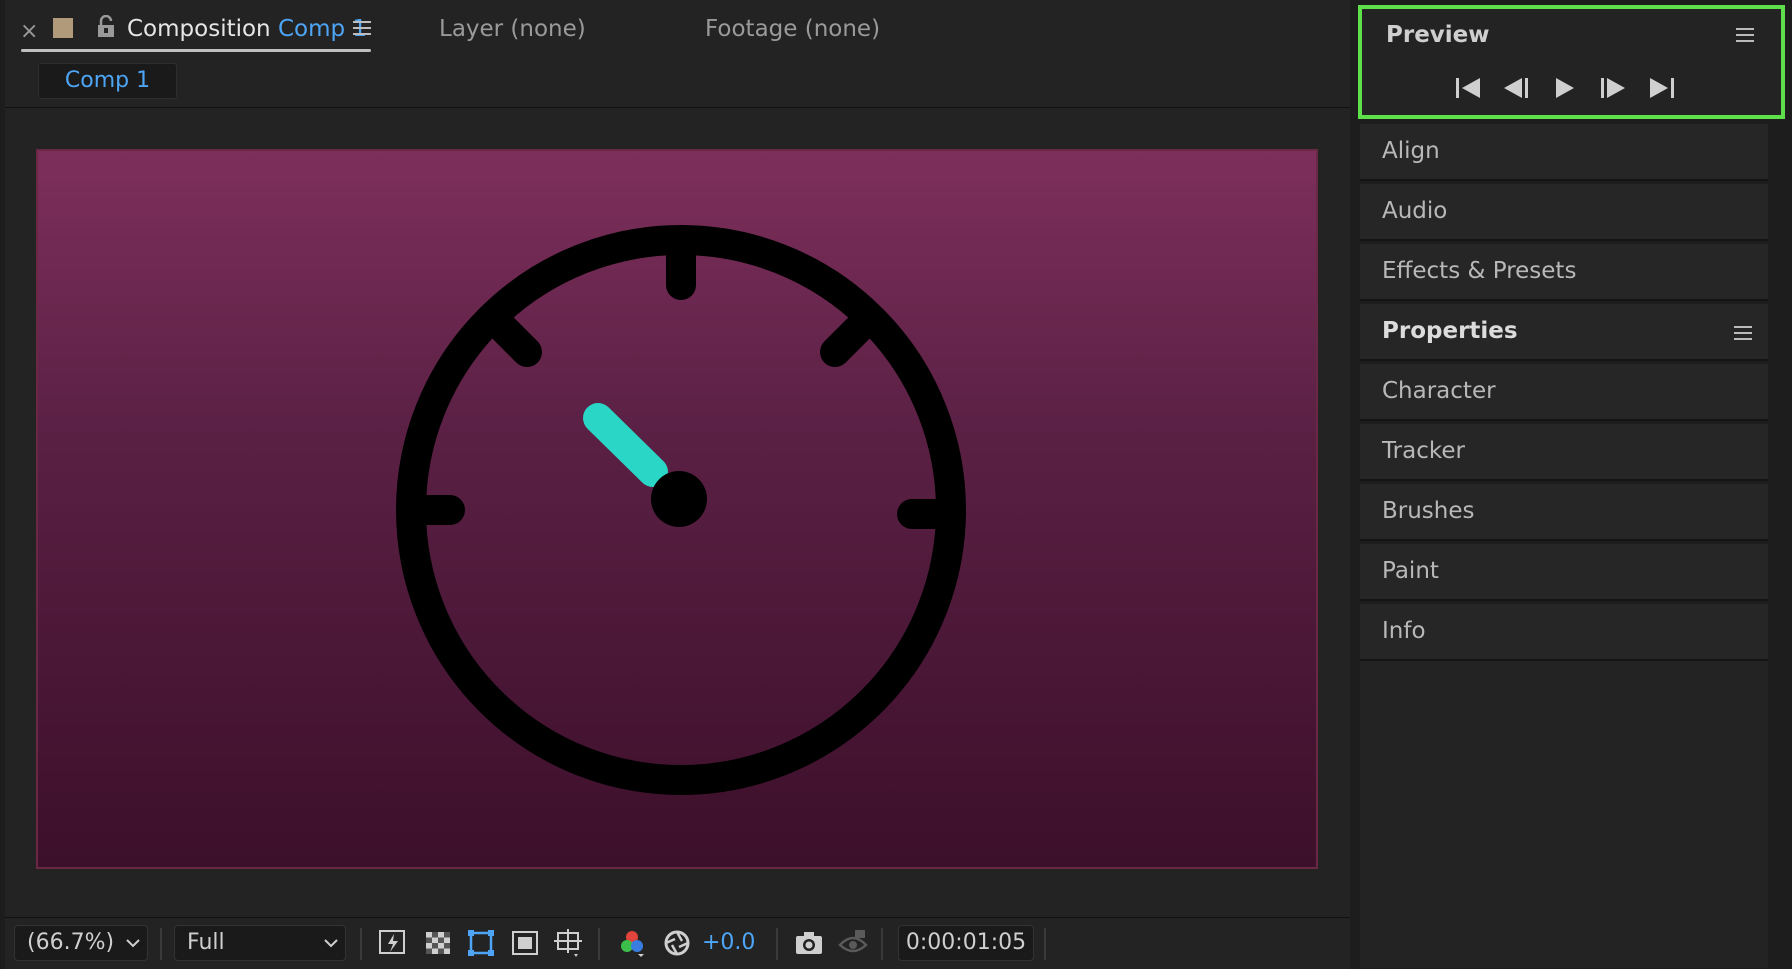  What do you see at coordinates (206, 942) in the screenshot?
I see `resolution-value: Full` at bounding box center [206, 942].